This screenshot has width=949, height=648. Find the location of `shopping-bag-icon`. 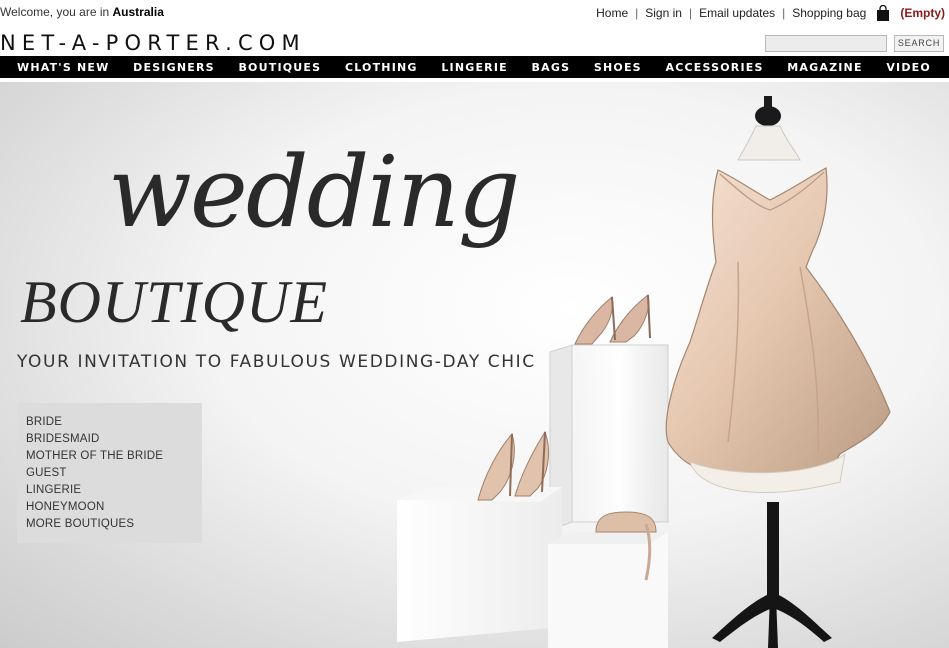

shopping-bag-icon is located at coordinates (883, 13).